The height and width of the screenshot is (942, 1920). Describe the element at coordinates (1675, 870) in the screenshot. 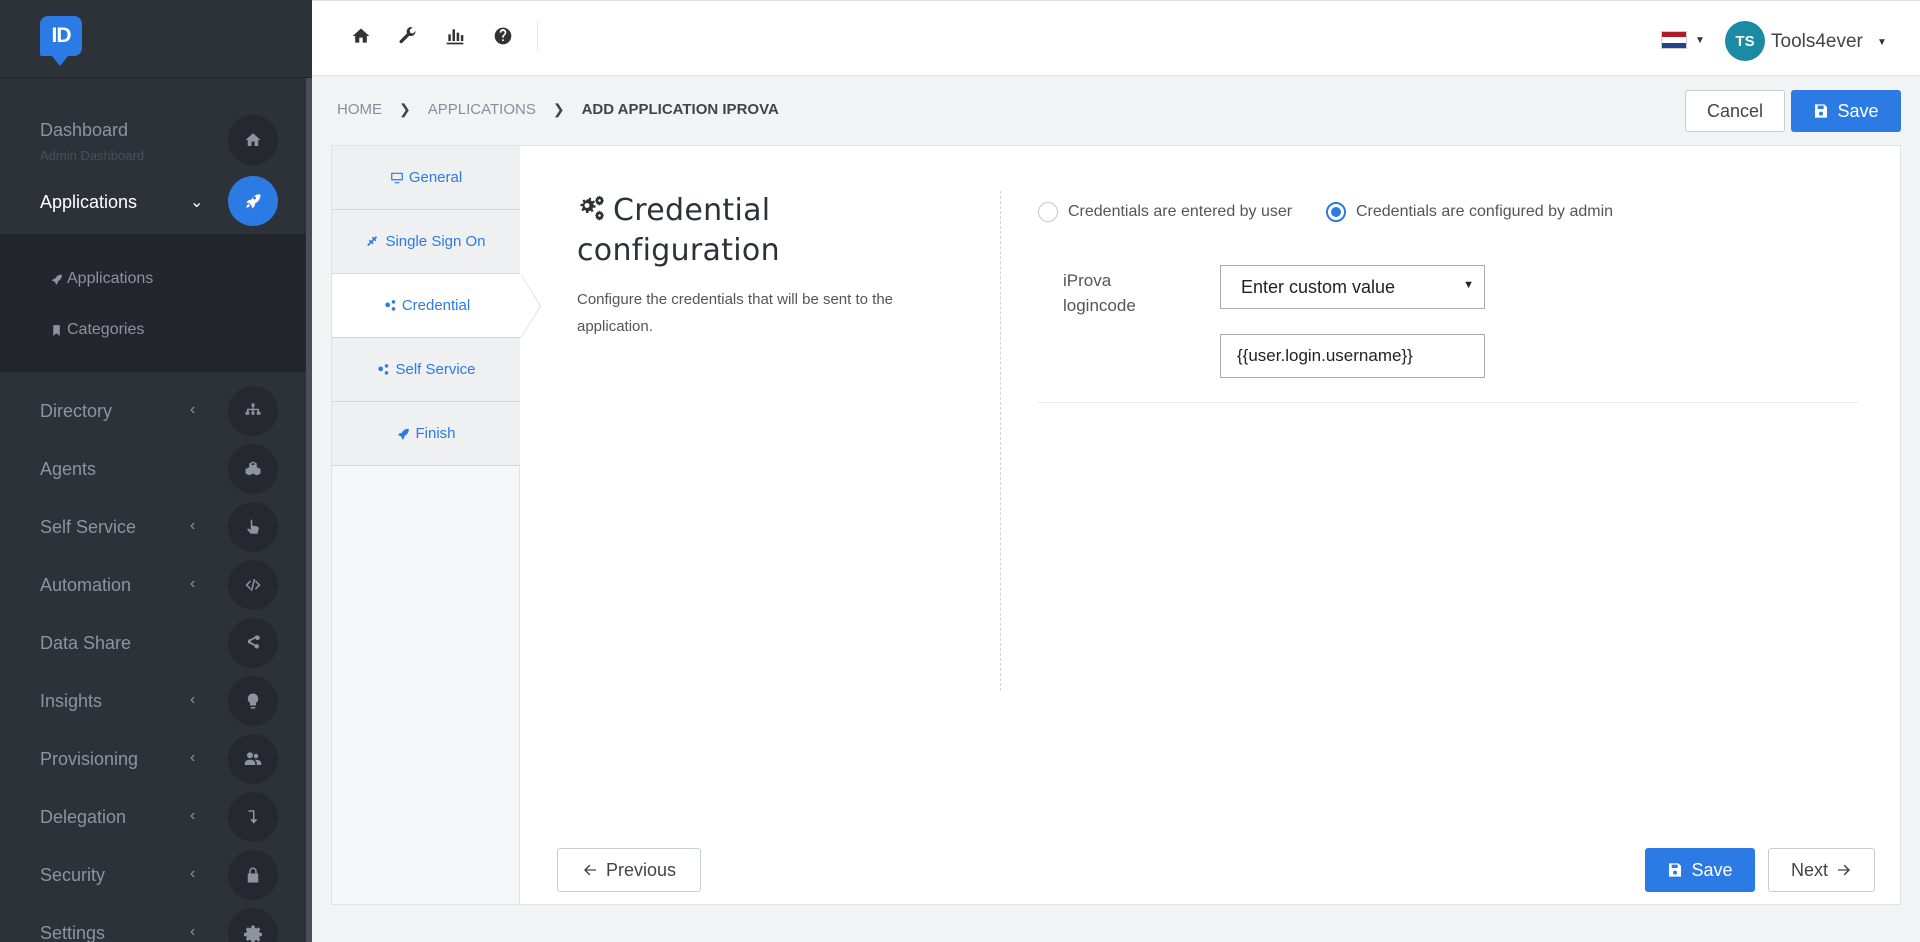

I see `save-icon` at that location.